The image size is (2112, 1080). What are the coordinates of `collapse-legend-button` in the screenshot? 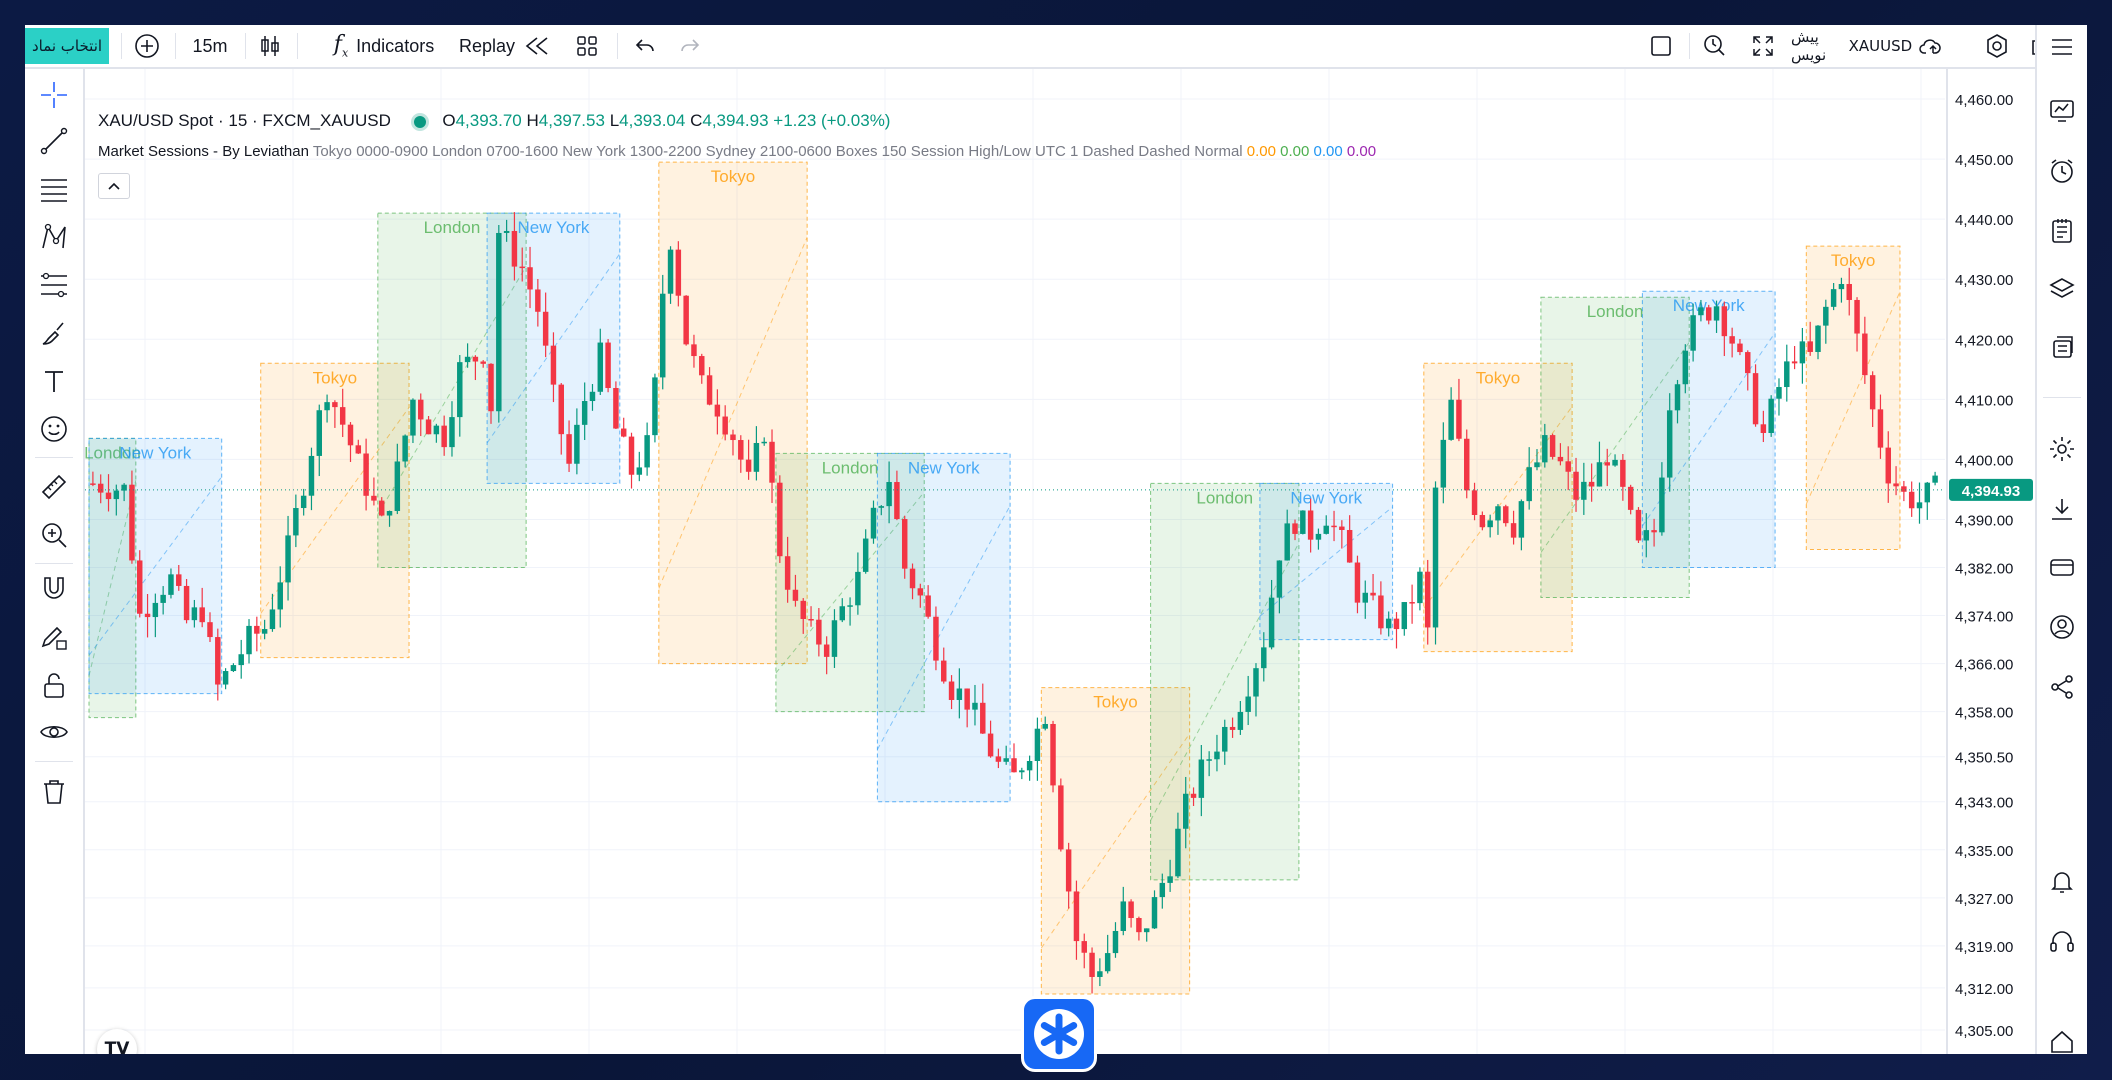 It's located at (114, 186).